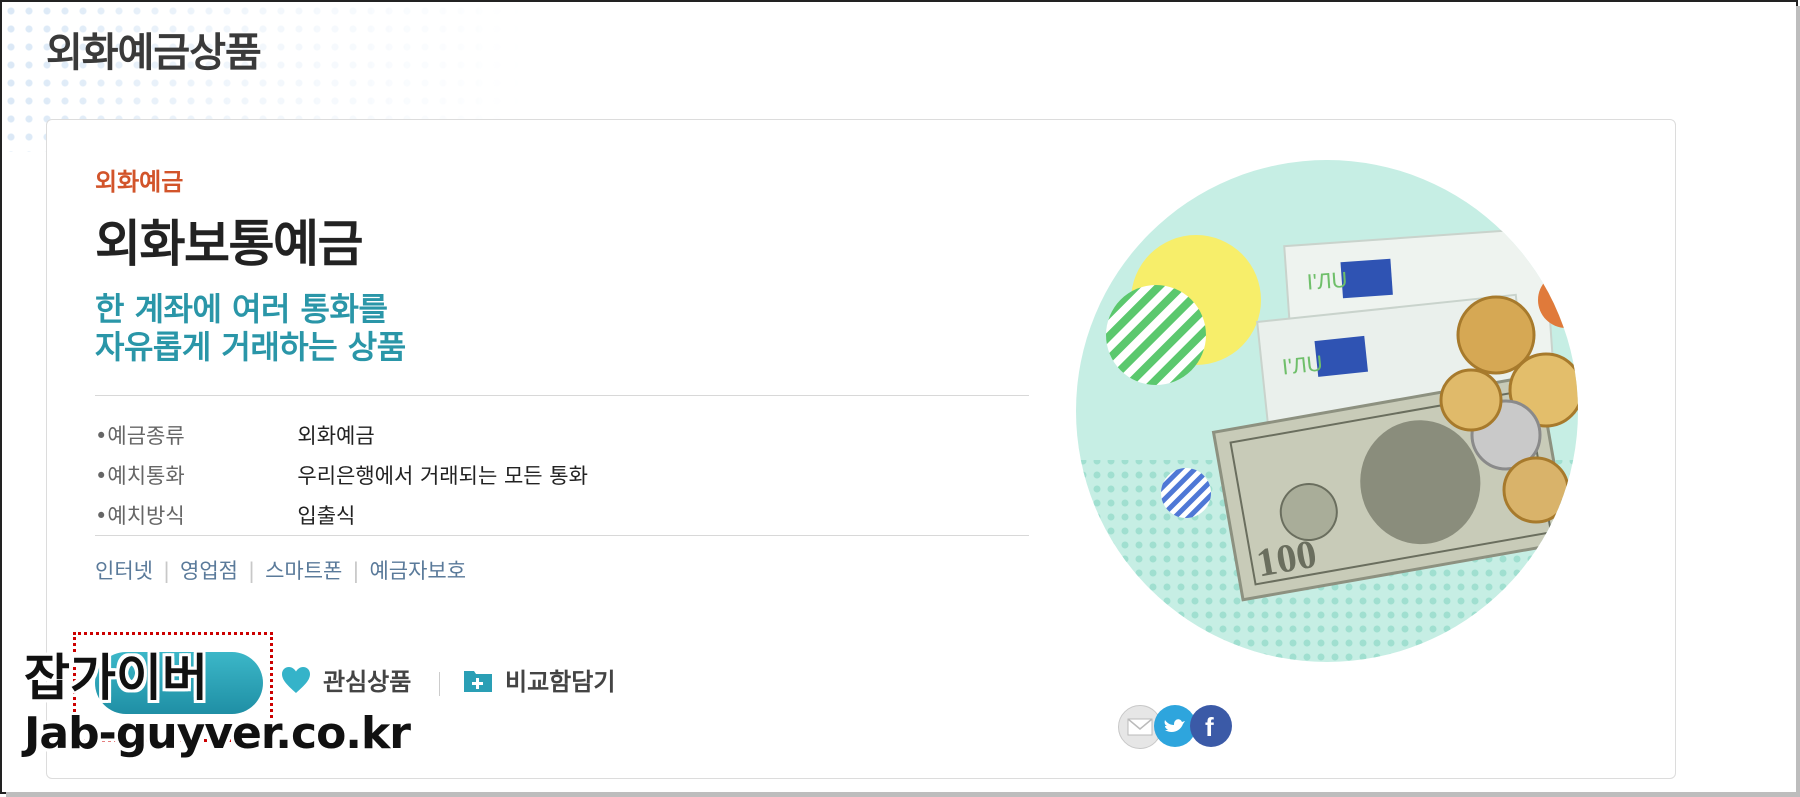 This screenshot has height=797, width=1800. I want to click on facebook-icon: f, so click(1209, 727).